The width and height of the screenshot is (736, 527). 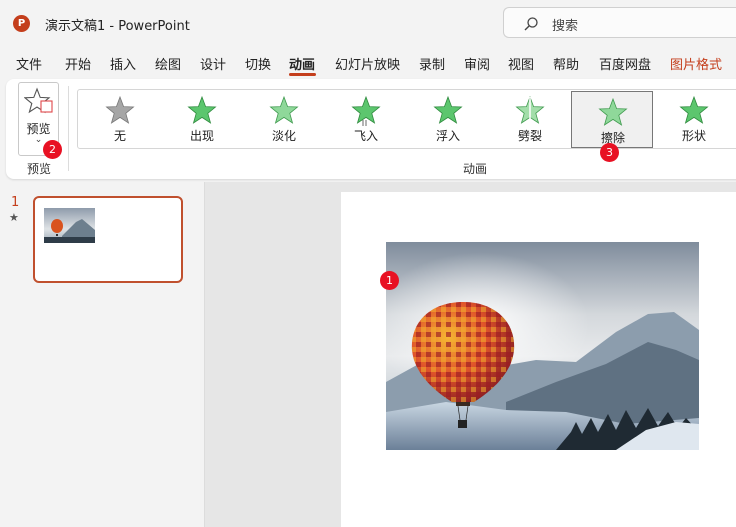 I want to click on effect-fade: 淡化, so click(x=284, y=119).